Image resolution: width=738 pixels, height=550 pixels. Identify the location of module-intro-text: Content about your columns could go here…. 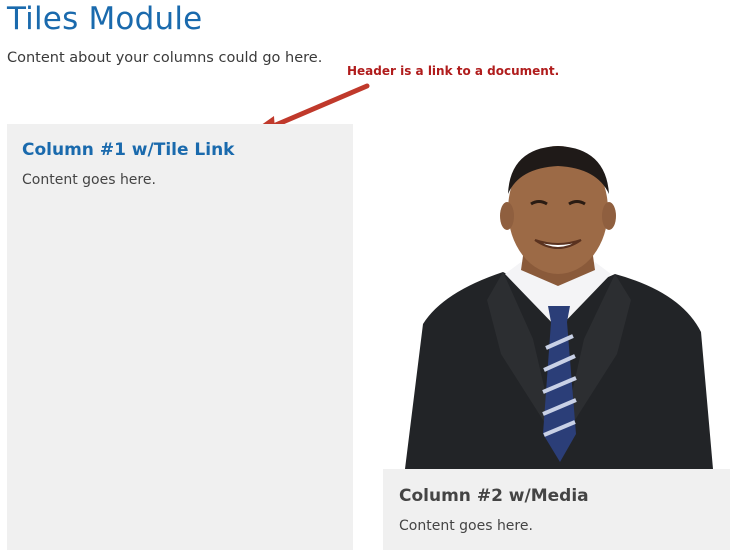
(165, 58).